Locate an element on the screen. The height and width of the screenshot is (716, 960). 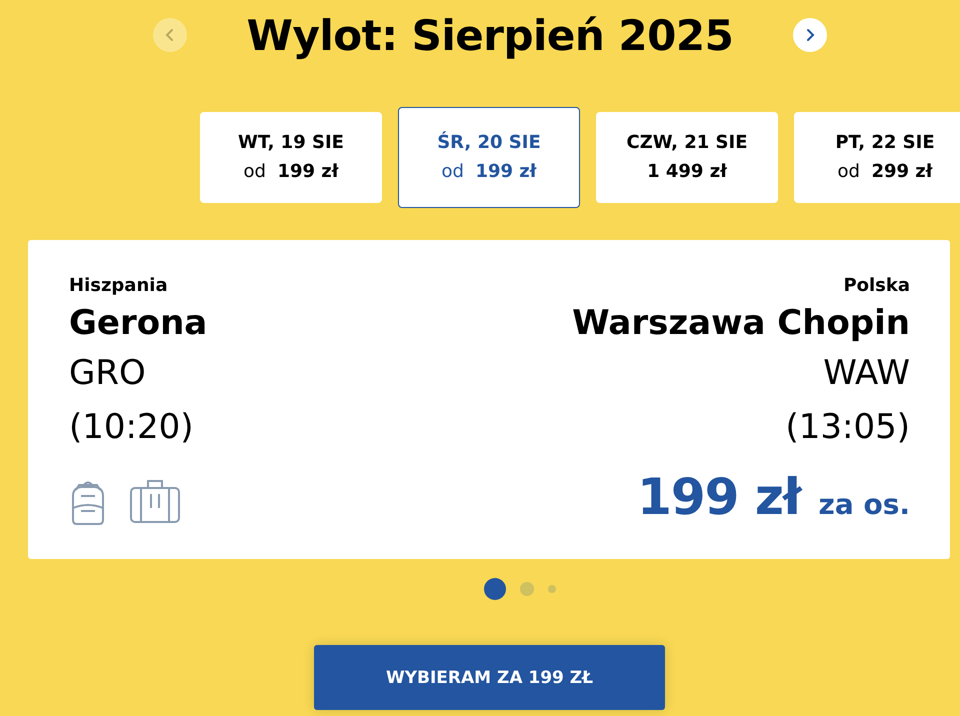
select-button: WYBIERAM ZA 199 ZŁ is located at coordinates (489, 677).